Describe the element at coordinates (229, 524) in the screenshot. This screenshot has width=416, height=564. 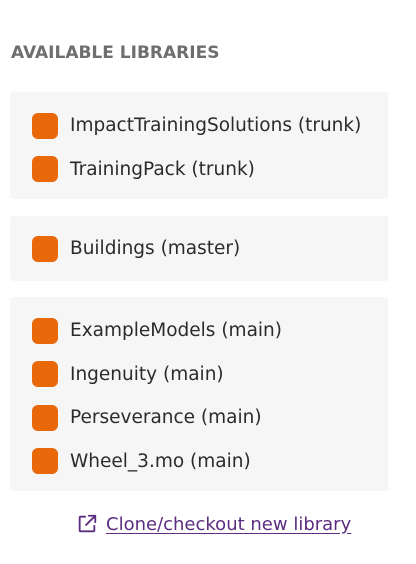
I see `clone-checkout-label: Clone/checkout new library` at that location.